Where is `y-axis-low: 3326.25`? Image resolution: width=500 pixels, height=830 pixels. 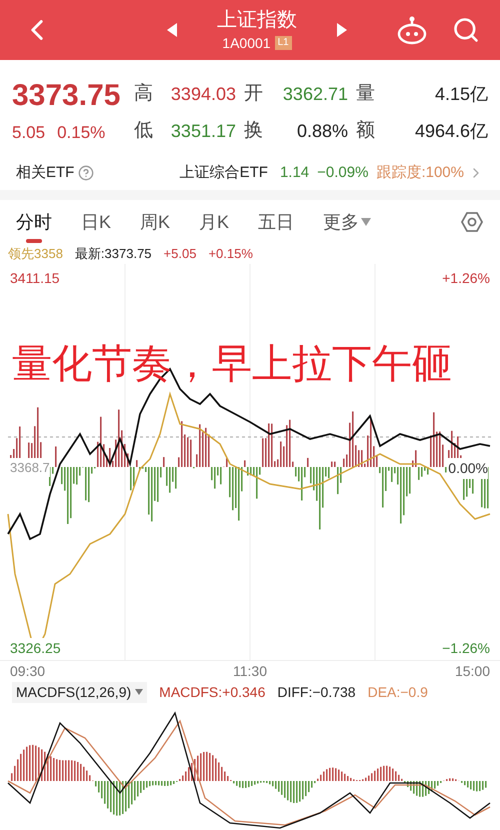
y-axis-low: 3326.25 is located at coordinates (35, 648).